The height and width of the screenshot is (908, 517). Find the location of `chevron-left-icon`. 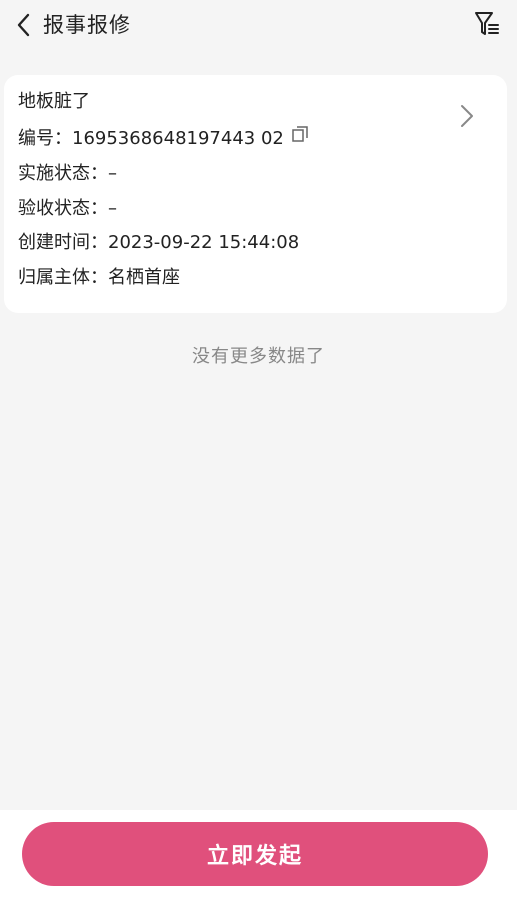

chevron-left-icon is located at coordinates (23, 25).